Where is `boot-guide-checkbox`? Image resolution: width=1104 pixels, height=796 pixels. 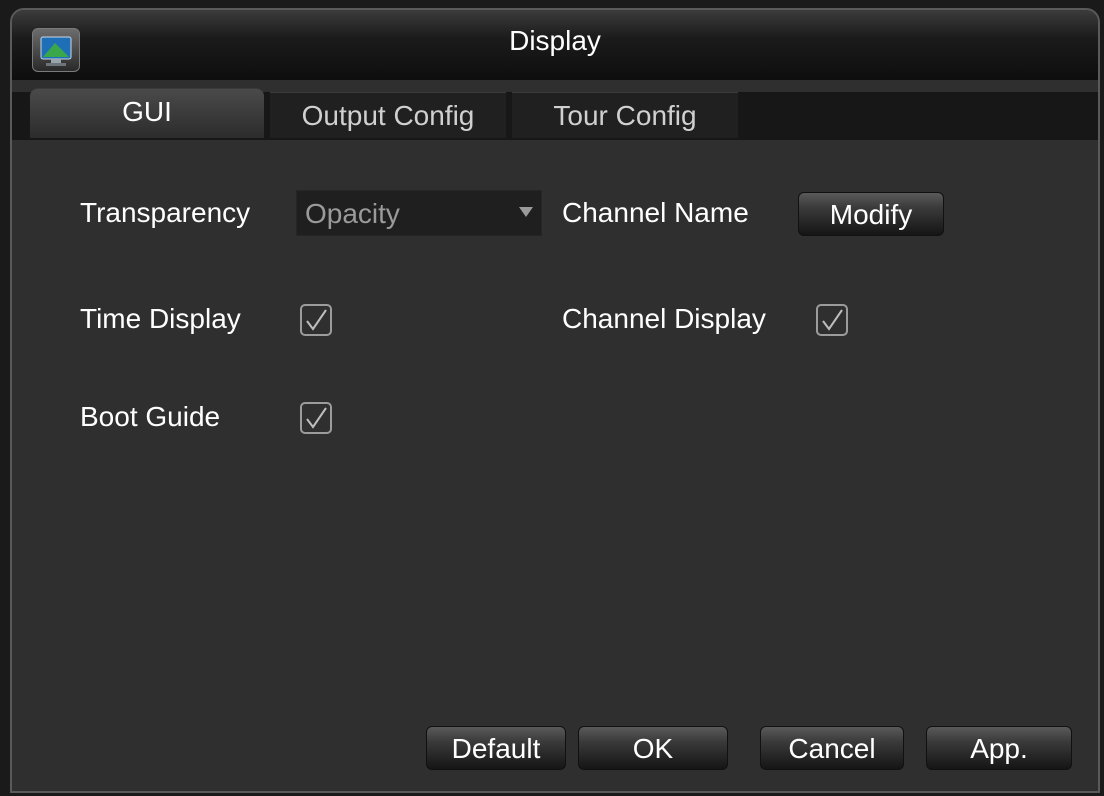
boot-guide-checkbox is located at coordinates (316, 418).